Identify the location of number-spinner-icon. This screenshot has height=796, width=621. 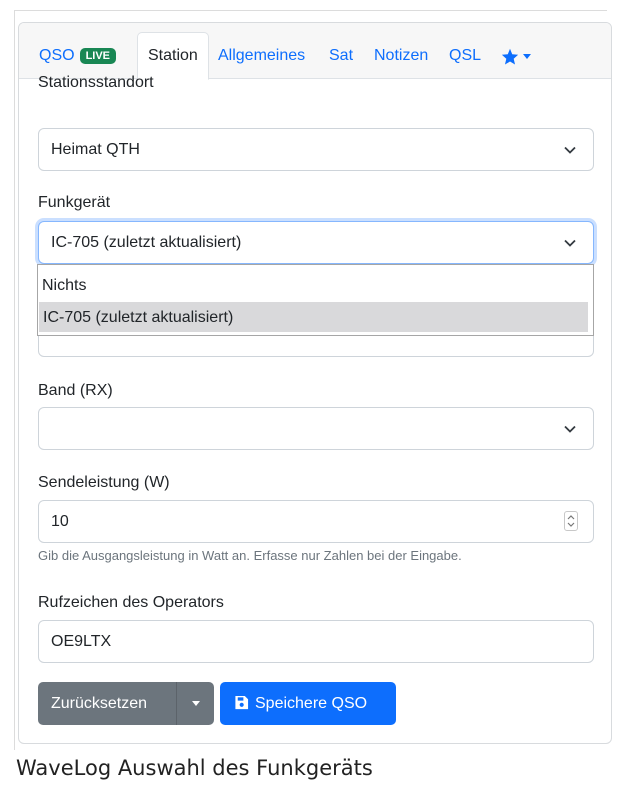
(571, 521).